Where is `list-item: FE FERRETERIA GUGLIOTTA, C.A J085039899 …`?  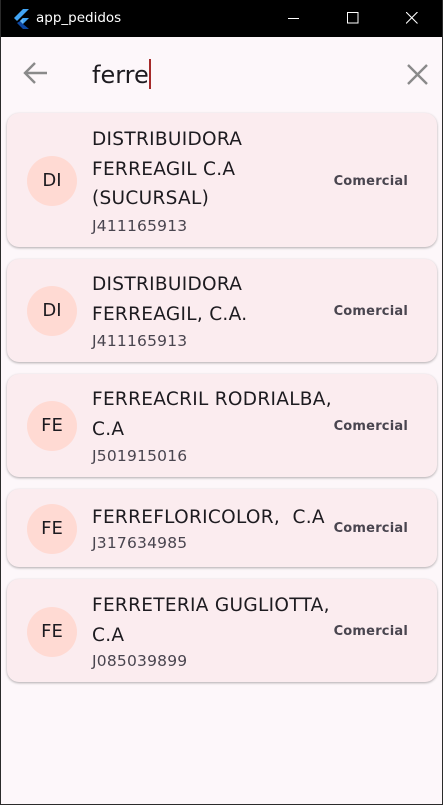 list-item: FE FERRETERIA GUGLIOTTA, C.A J085039899 … is located at coordinates (222, 630).